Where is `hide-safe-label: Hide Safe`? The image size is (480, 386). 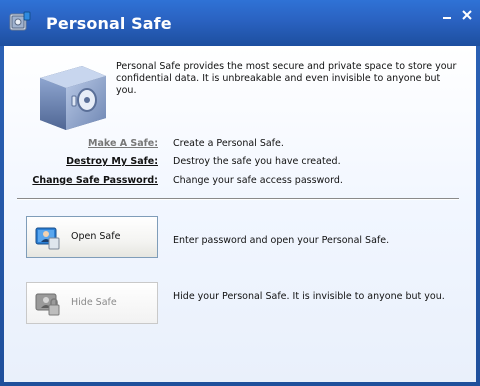 hide-safe-label: Hide Safe is located at coordinates (94, 302).